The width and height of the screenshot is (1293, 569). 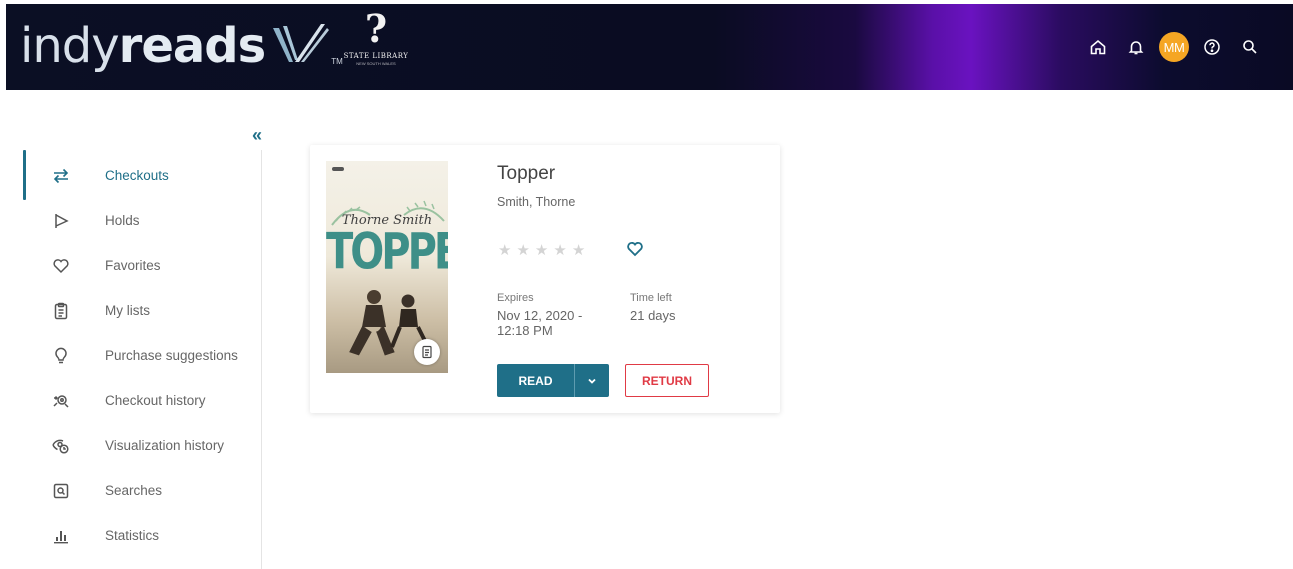 I want to click on expires-value: Nov 12, 2020 - 12:18 PM, so click(x=539, y=323).